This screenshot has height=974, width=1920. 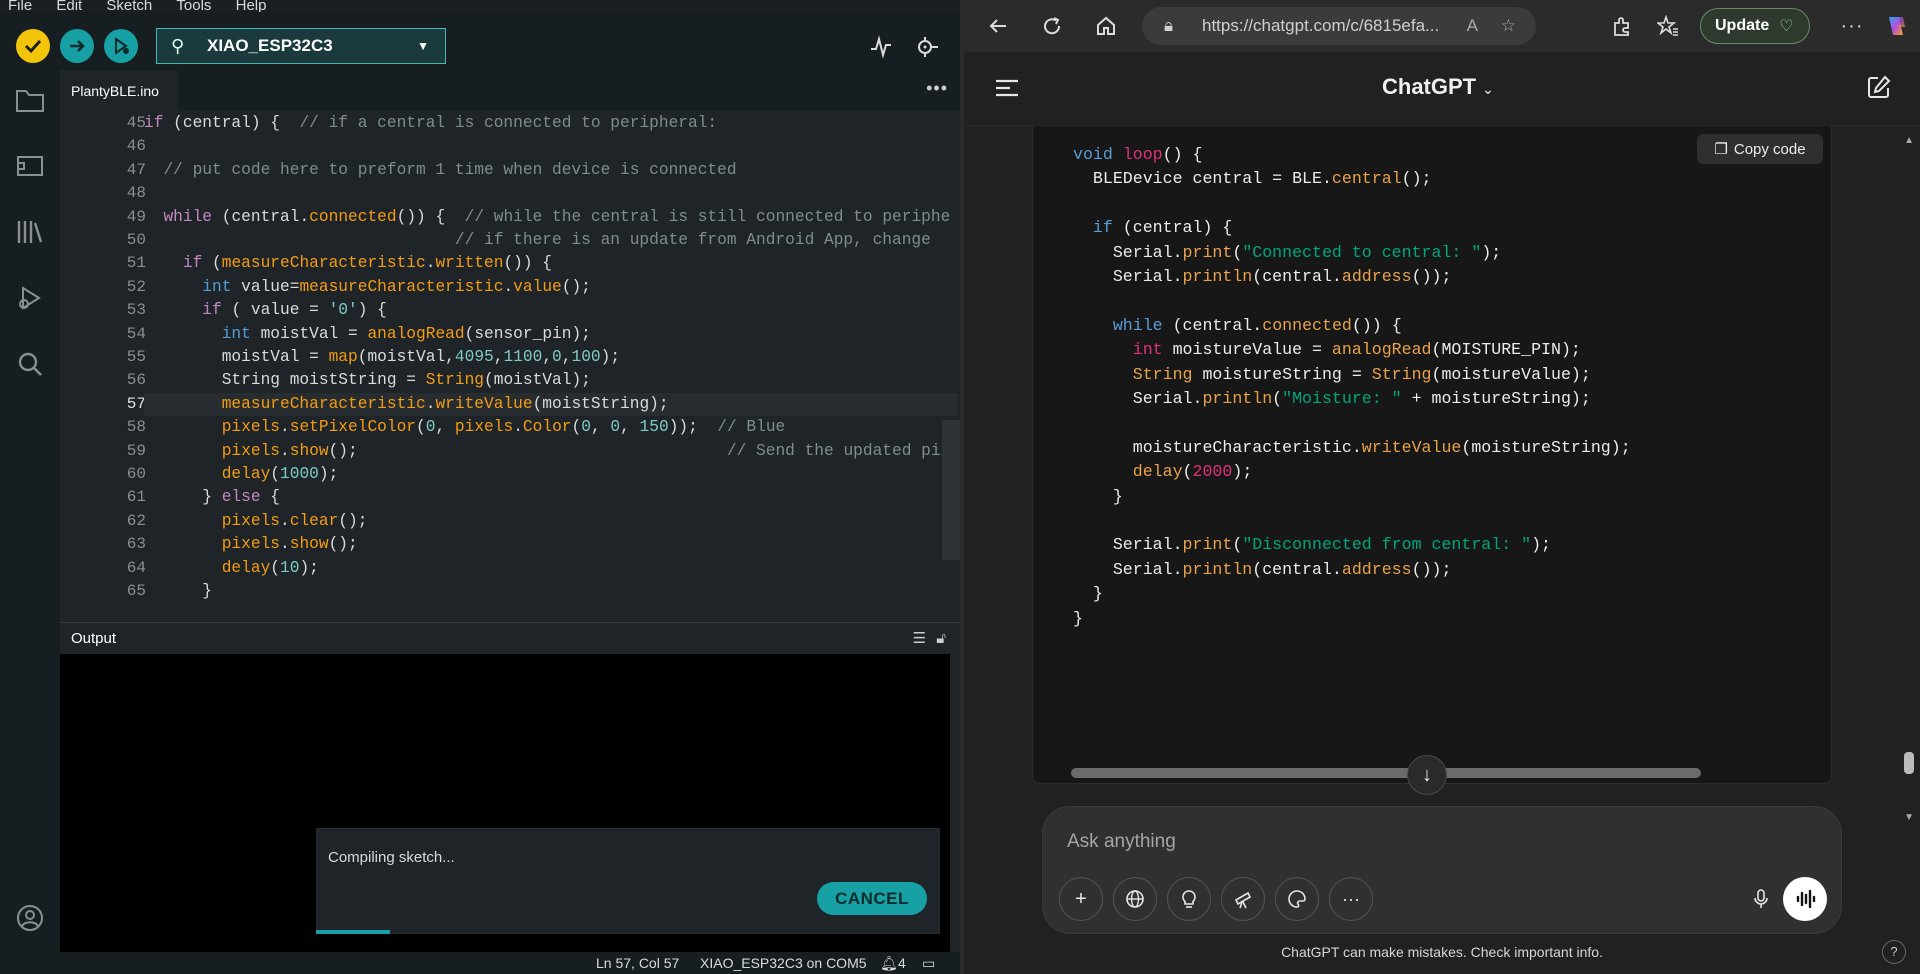 What do you see at coordinates (1668, 26) in the screenshot?
I see `favorites-icon` at bounding box center [1668, 26].